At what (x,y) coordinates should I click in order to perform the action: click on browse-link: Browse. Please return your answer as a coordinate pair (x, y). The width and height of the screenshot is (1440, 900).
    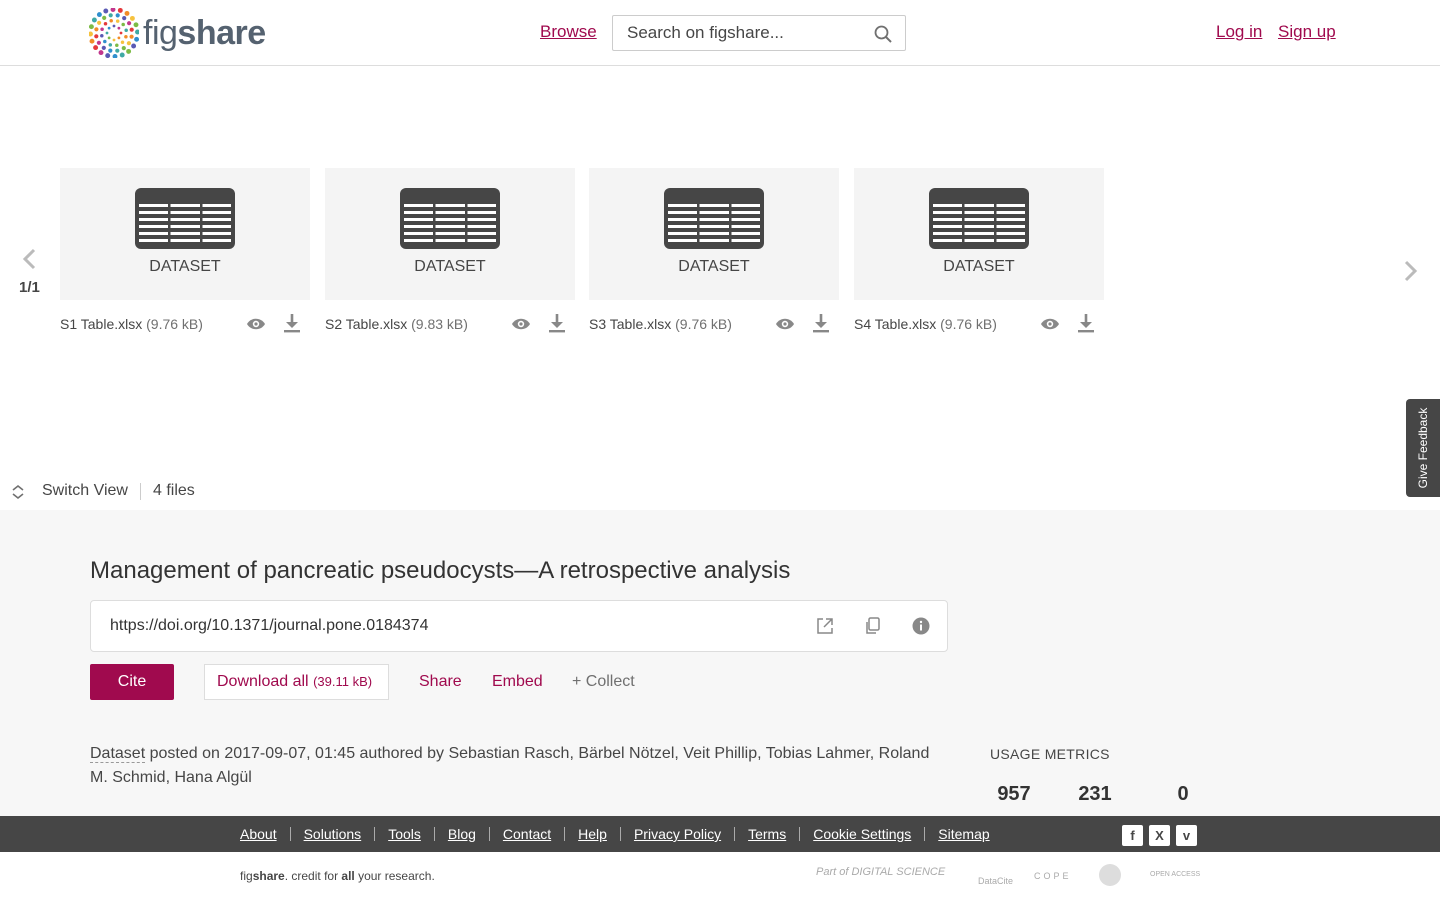
    Looking at the image, I should click on (568, 32).